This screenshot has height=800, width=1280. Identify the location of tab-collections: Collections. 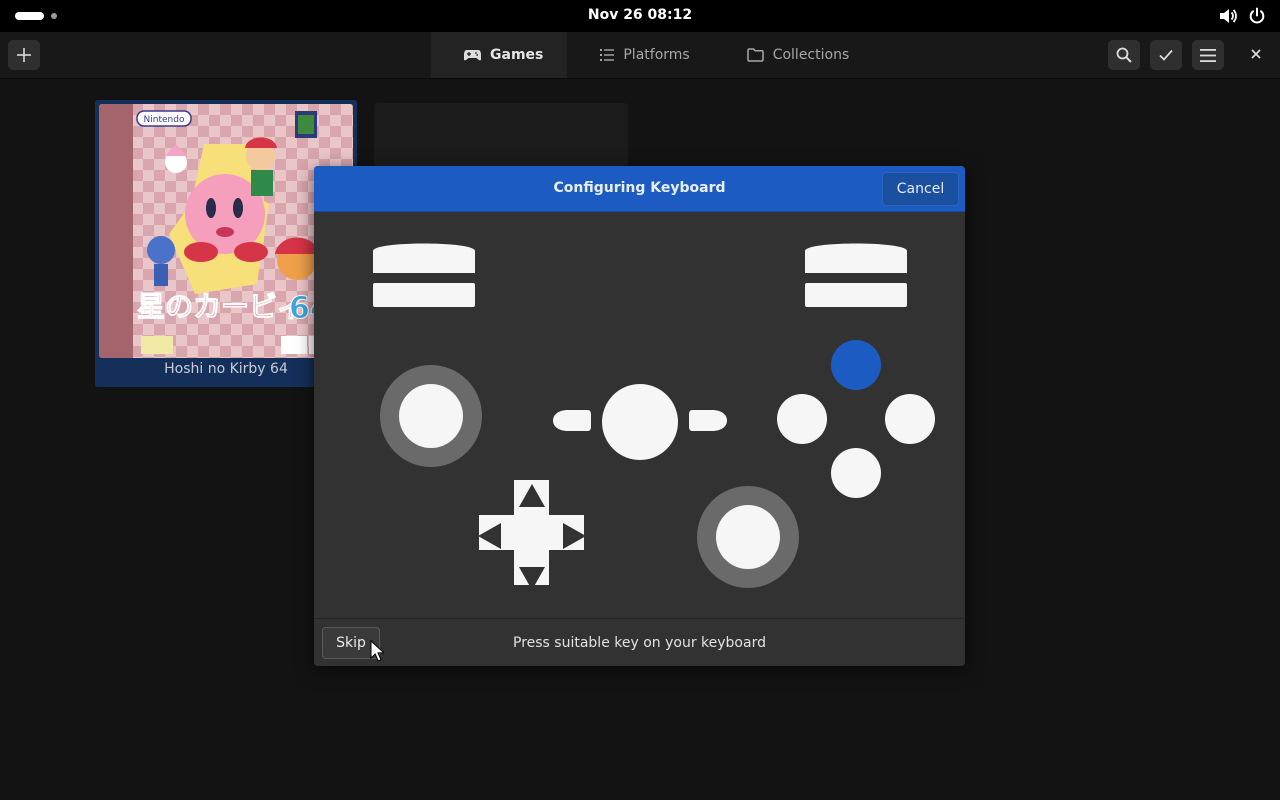
(794, 55).